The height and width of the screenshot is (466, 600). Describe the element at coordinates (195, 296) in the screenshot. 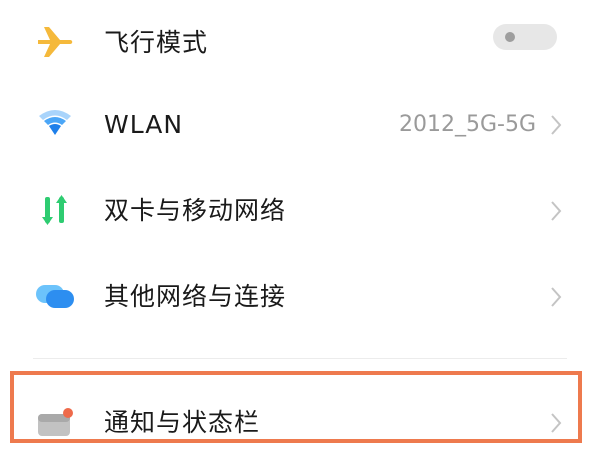

I see `settings-item-label: 其他网络与连接` at that location.